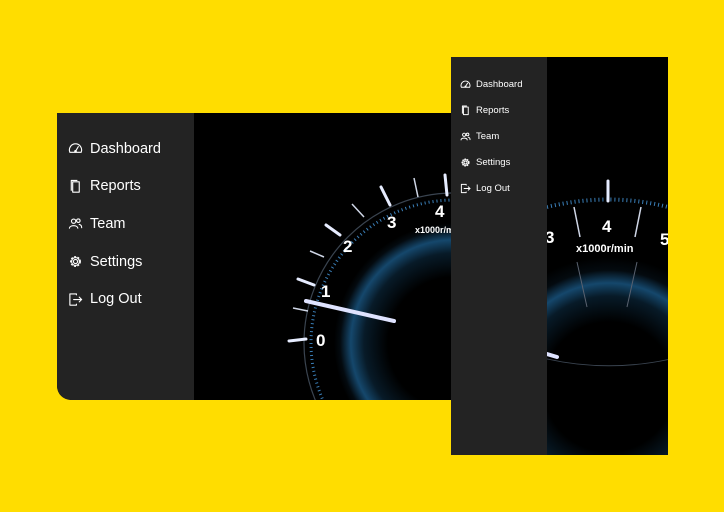 The width and height of the screenshot is (724, 512). What do you see at coordinates (320, 340) in the screenshot?
I see `gauge-tick-label: 0` at bounding box center [320, 340].